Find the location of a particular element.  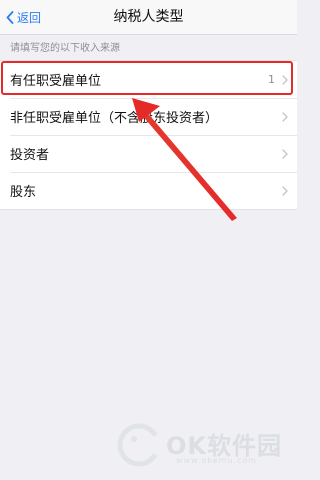

watermark-url: www.okemu.com is located at coordinates (217, 460).